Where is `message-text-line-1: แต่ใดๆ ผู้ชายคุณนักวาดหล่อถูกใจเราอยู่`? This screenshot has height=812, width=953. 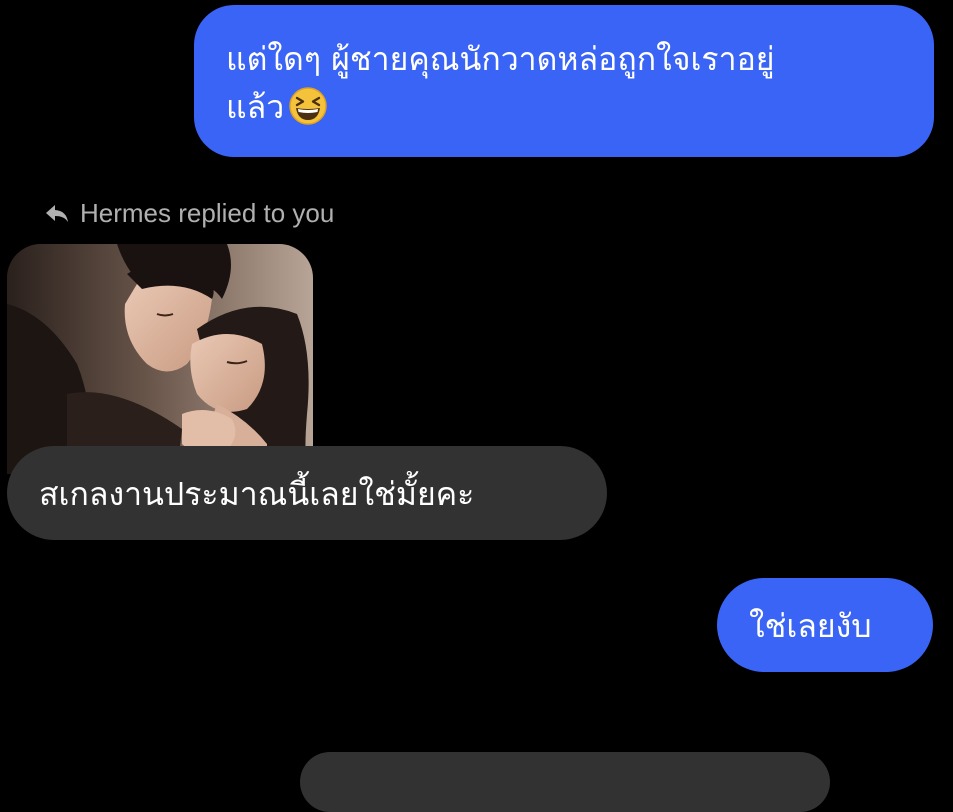
message-text-line-1: แต่ใดๆ ผู้ชายคุณนักวาดหล่อถูกใจเราอยู่ is located at coordinates (500, 59).